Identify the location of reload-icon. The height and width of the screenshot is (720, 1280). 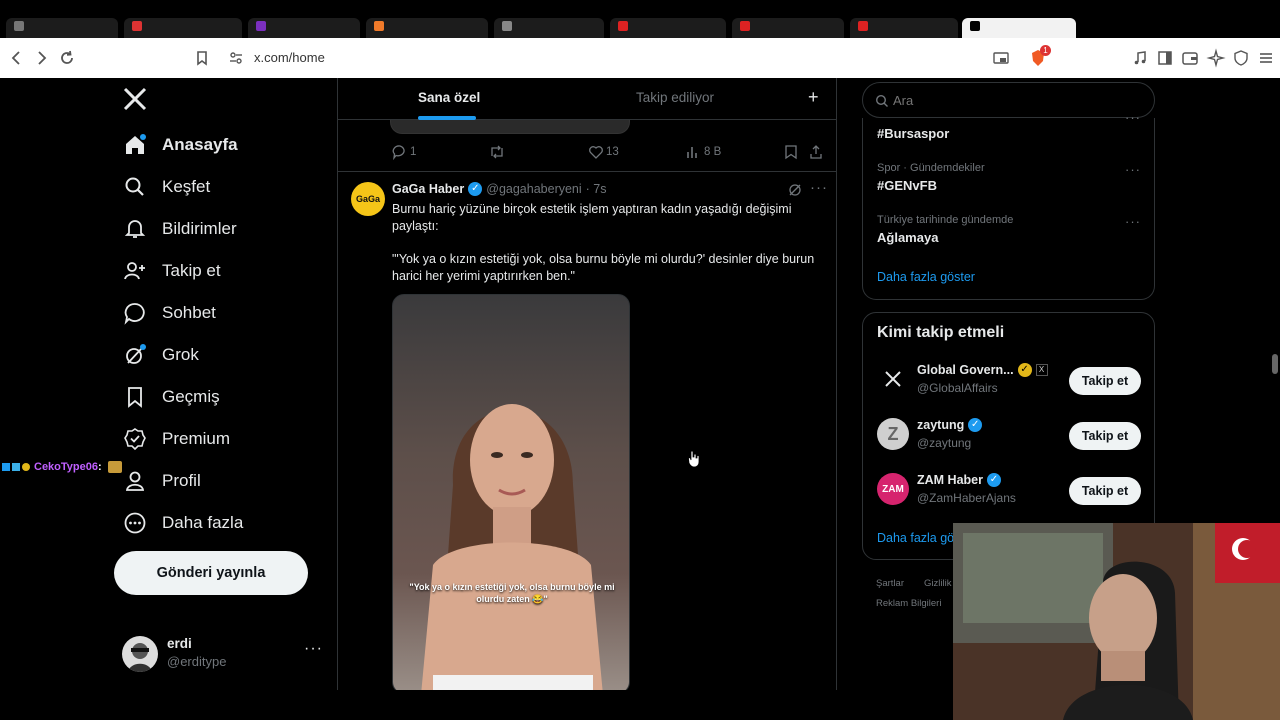
(67, 58).